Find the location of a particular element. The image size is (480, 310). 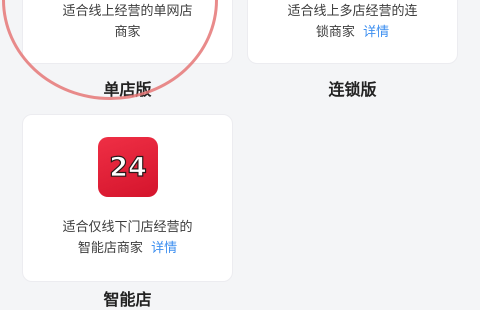

smart-store-plan-description: 适合仅线下门店经营的 智能店商家 详情 is located at coordinates (127, 238).